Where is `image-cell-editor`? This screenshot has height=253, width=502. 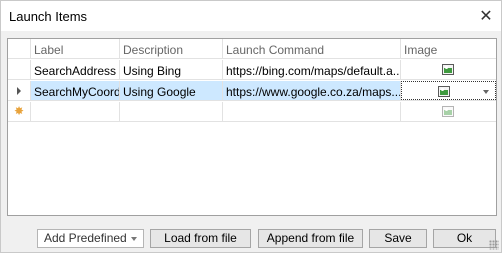
image-cell-editor is located at coordinates (448, 90).